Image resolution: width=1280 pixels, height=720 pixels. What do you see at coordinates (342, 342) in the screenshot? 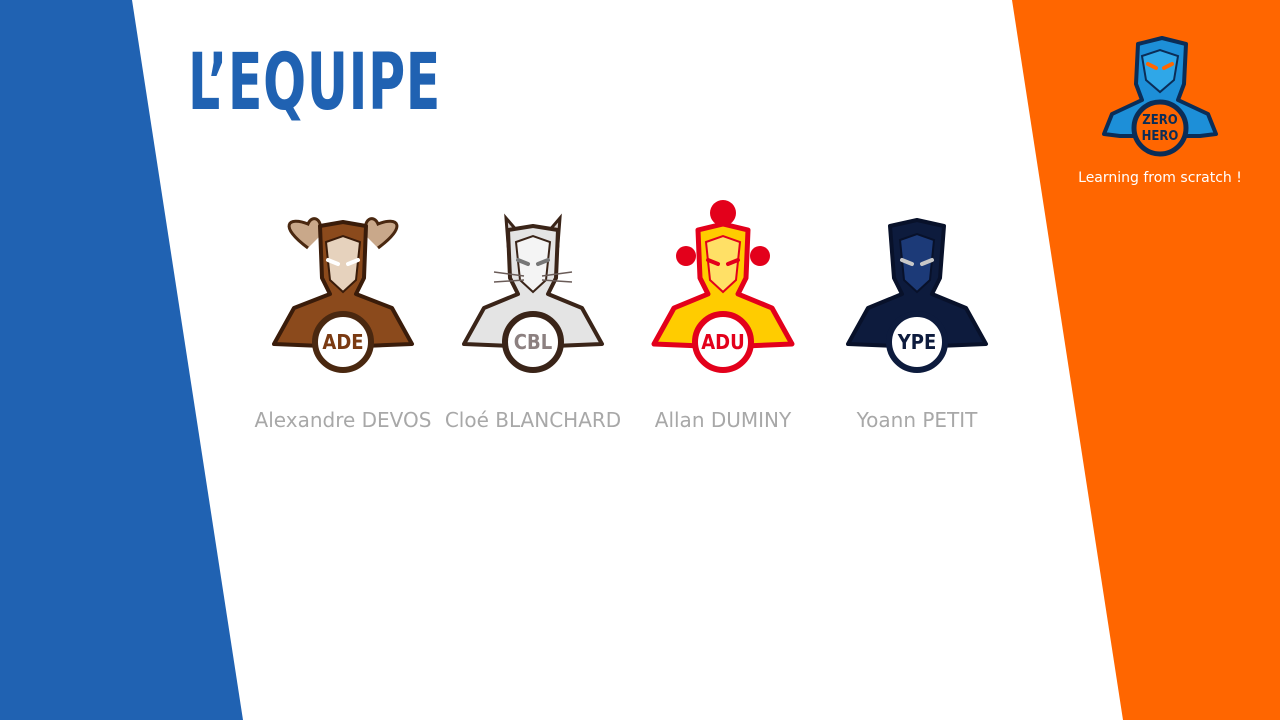
I see `member-initials: ADE` at bounding box center [342, 342].